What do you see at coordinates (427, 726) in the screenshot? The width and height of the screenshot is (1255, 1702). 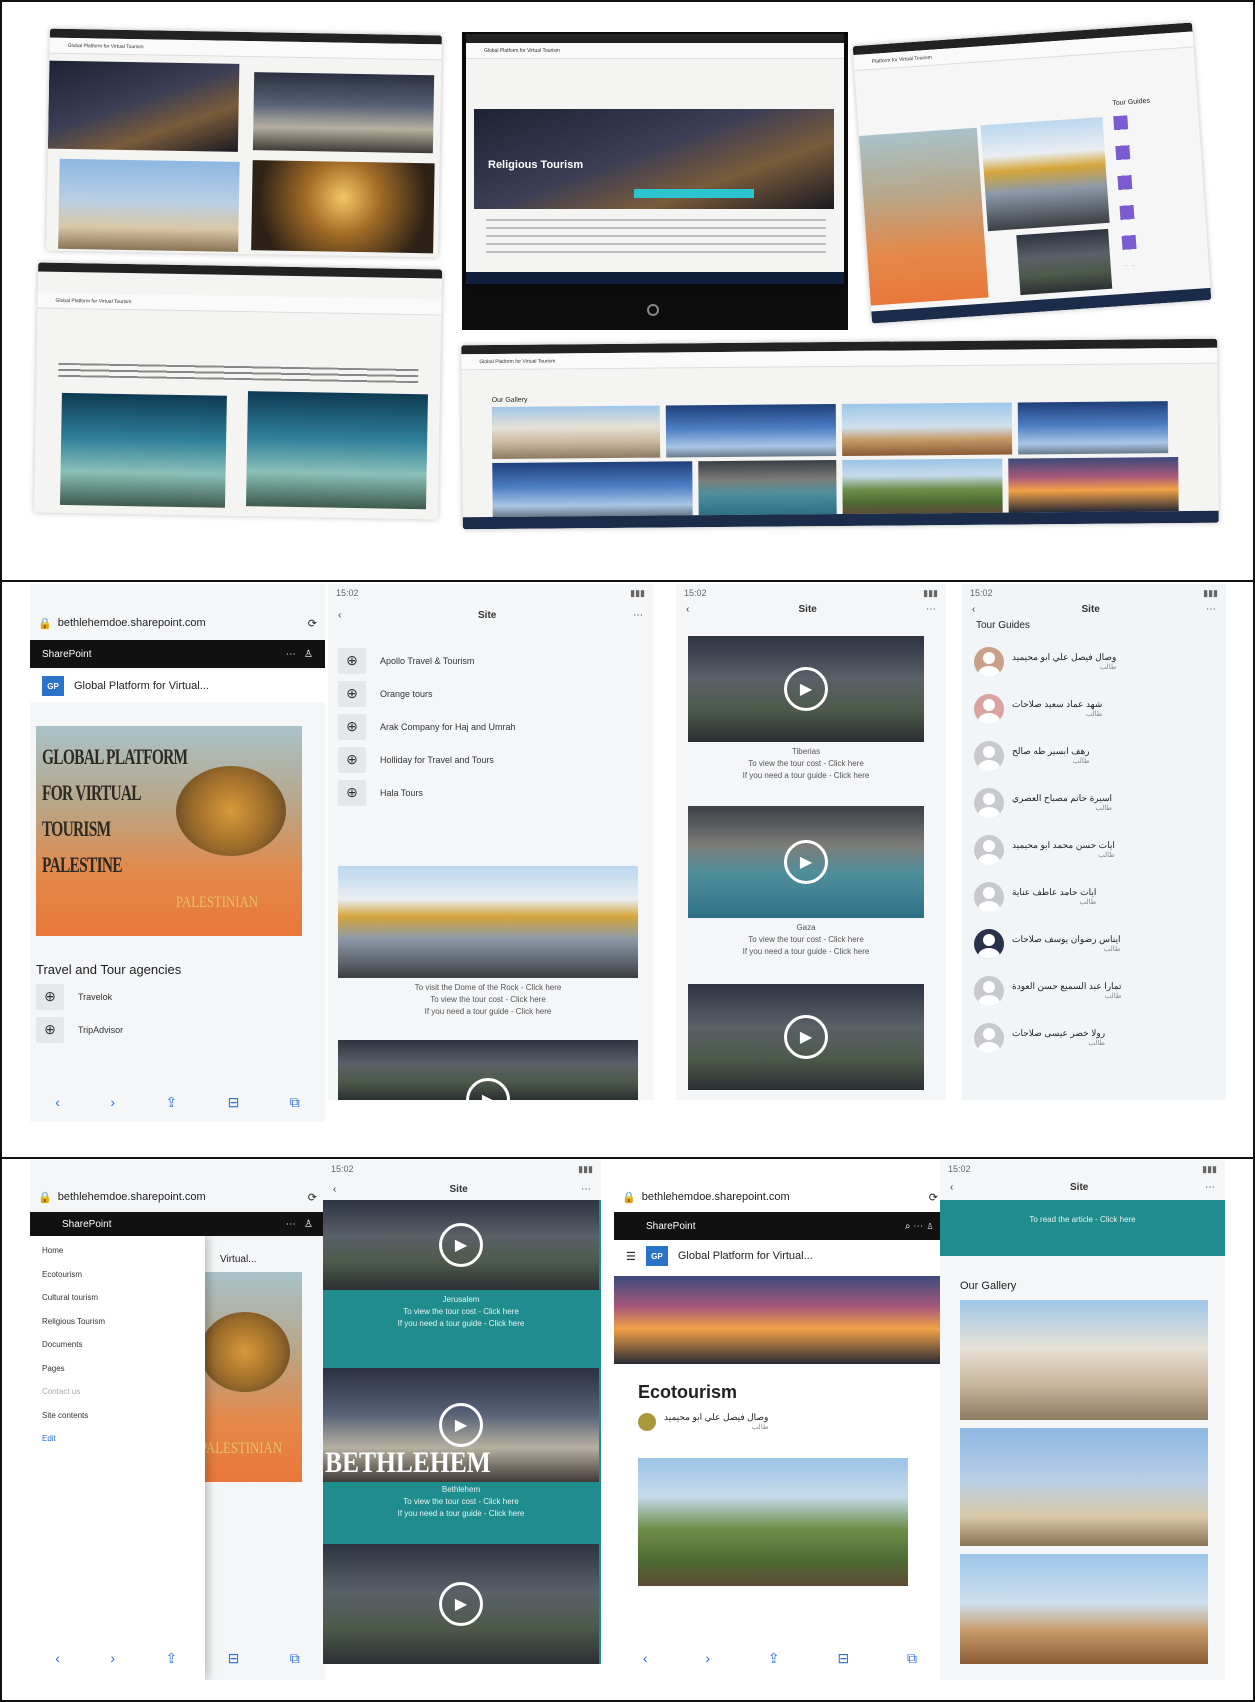 I see `agency-item: ⊕ Arak Company for Haj and Umrah` at bounding box center [427, 726].